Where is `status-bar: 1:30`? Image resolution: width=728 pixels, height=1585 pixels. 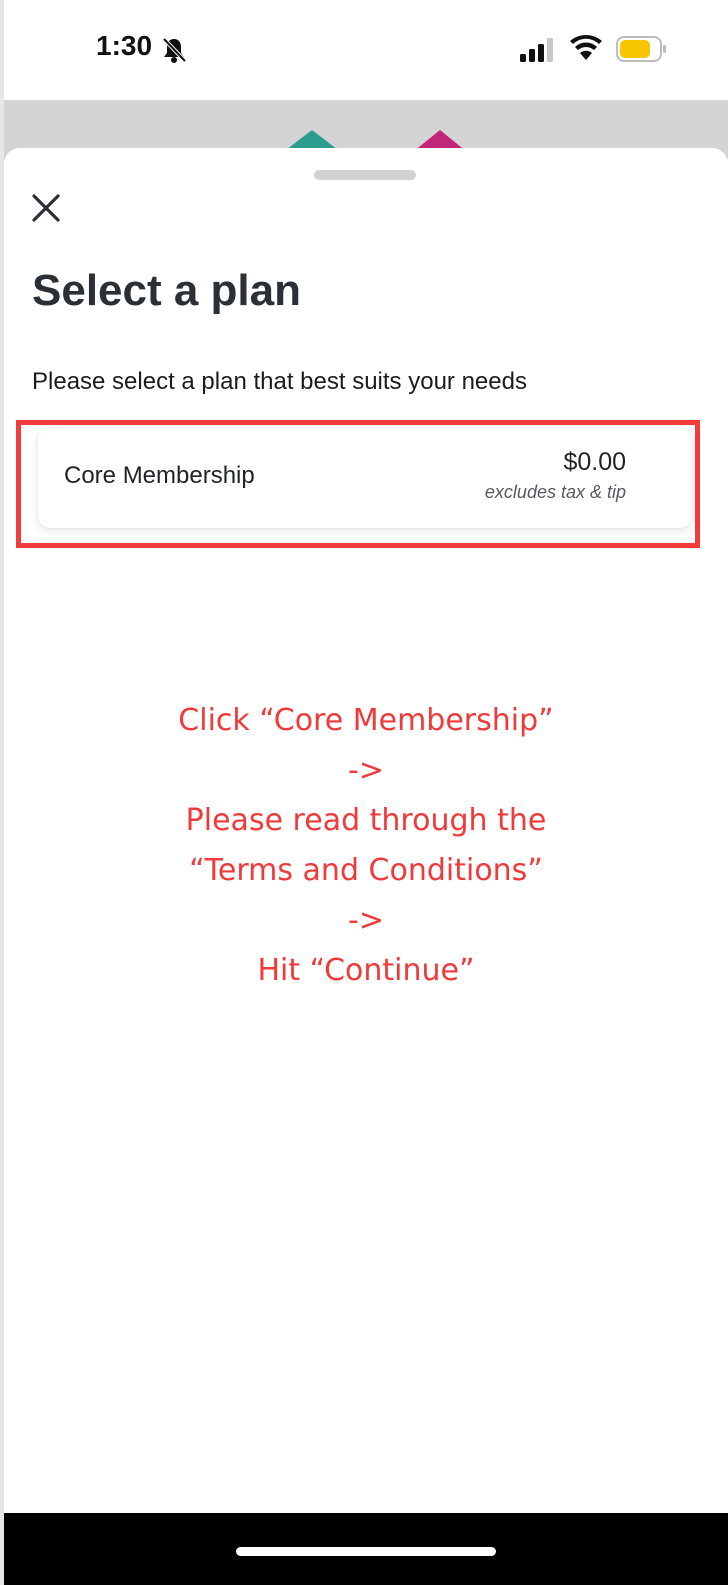 status-bar: 1:30 is located at coordinates (366, 50).